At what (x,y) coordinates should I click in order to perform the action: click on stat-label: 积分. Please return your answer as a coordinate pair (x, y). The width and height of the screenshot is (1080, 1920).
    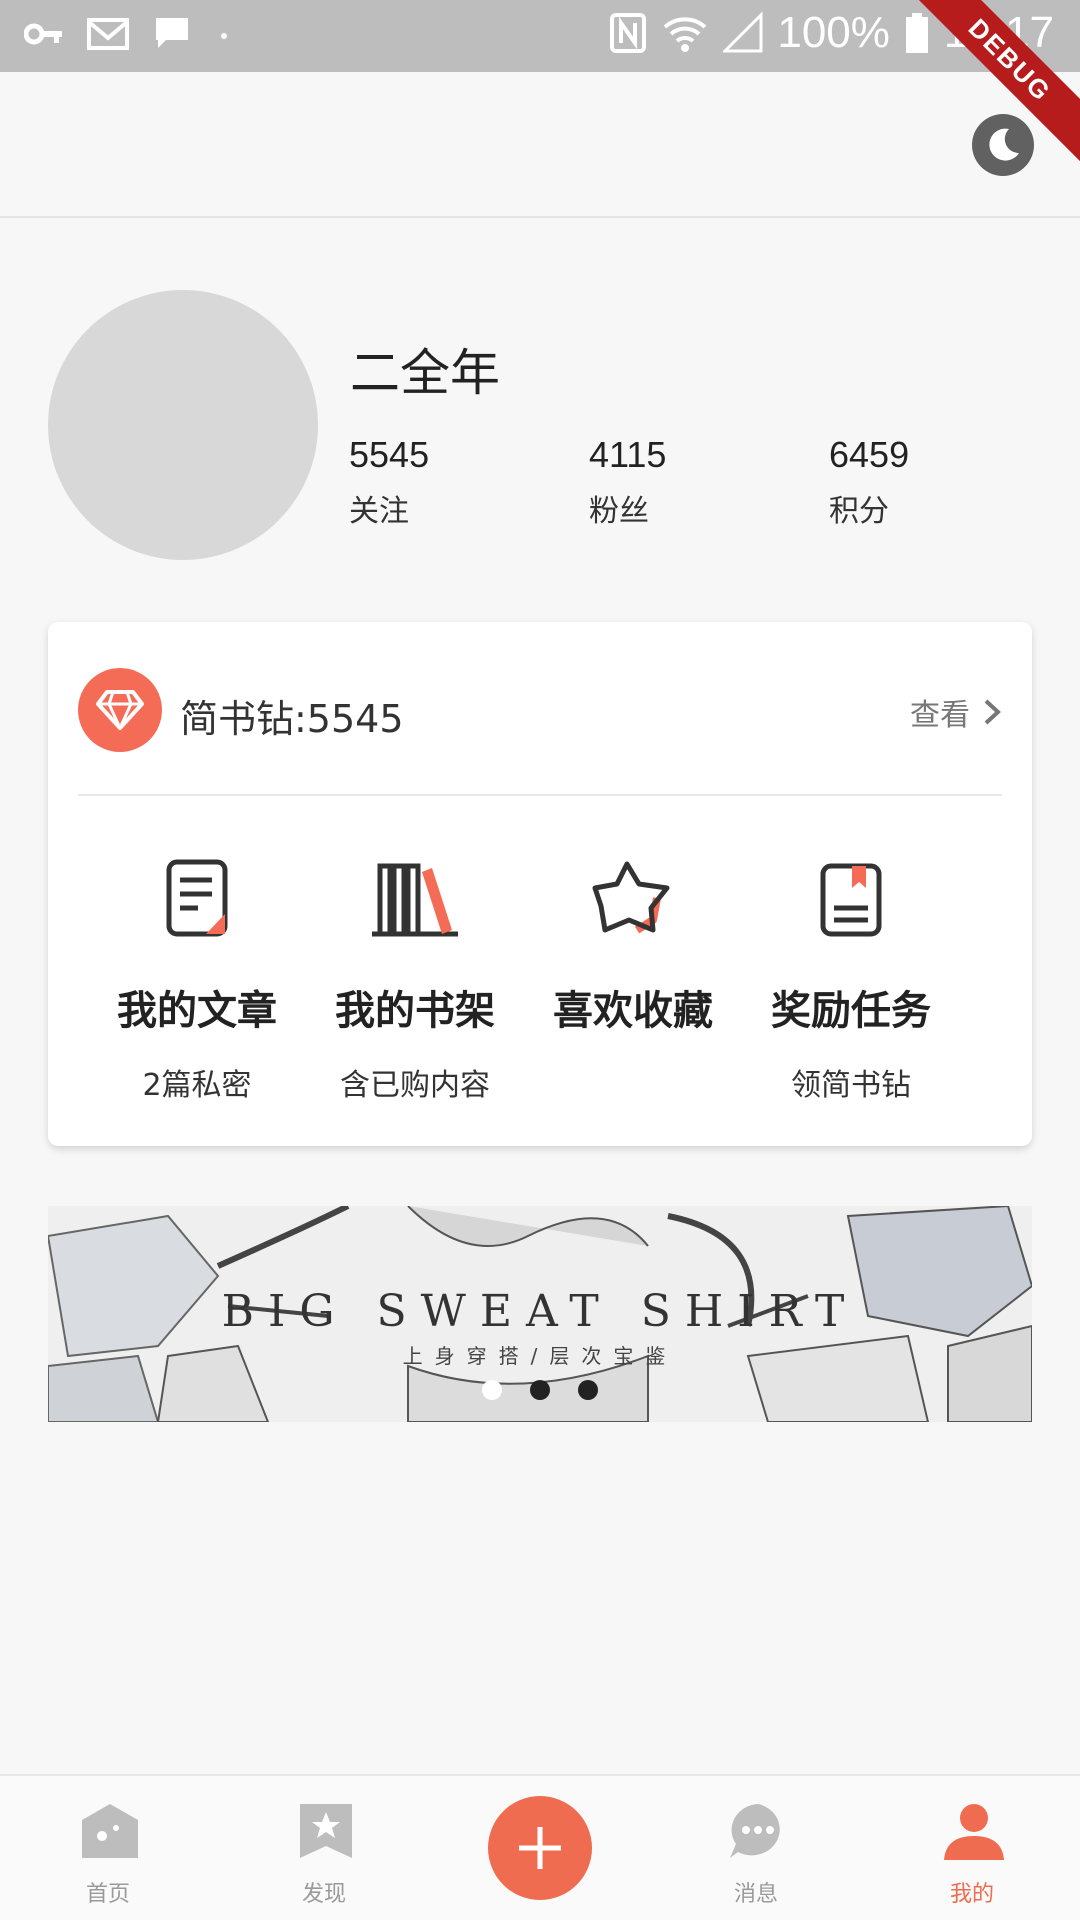
    Looking at the image, I should click on (859, 511).